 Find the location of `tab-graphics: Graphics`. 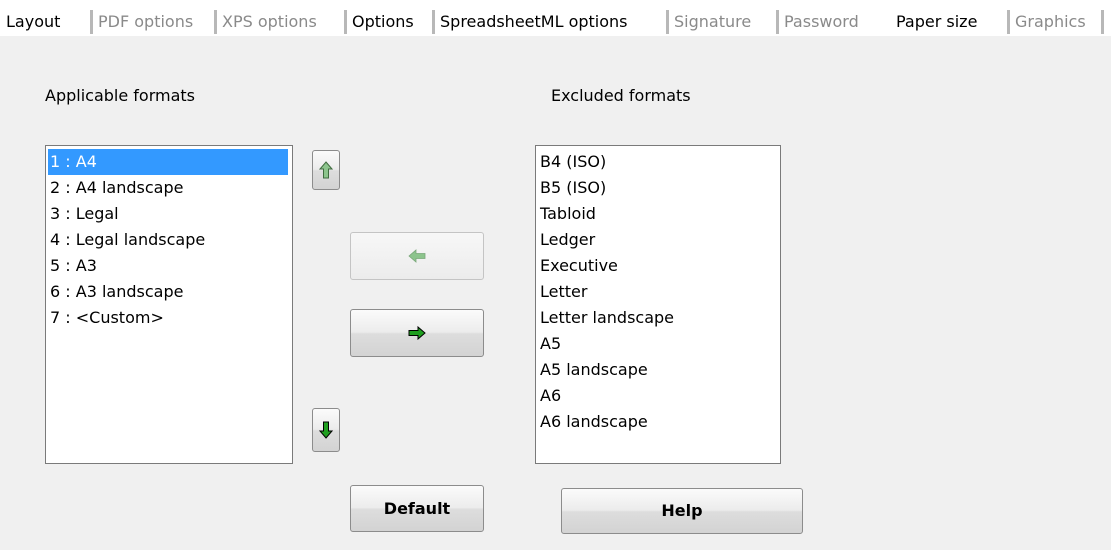

tab-graphics: Graphics is located at coordinates (1050, 22).